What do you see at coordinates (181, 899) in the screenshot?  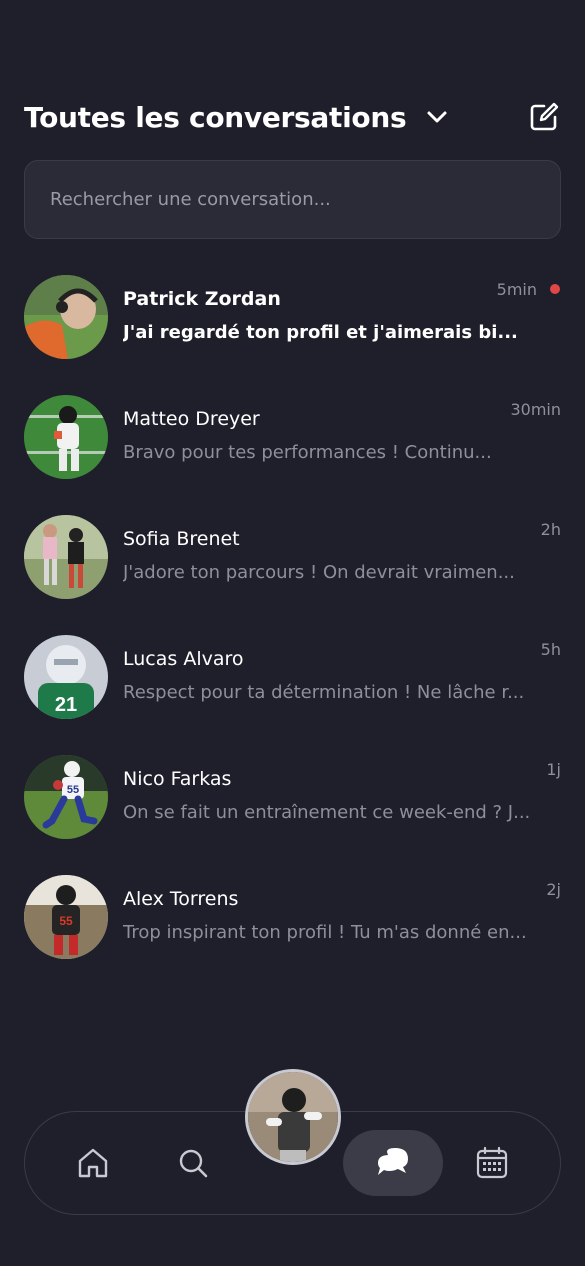 I see `contact-name: Alex Torrens` at bounding box center [181, 899].